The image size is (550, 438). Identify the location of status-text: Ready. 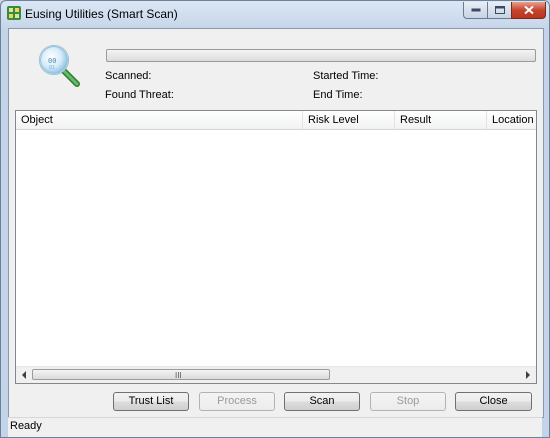
(26, 426).